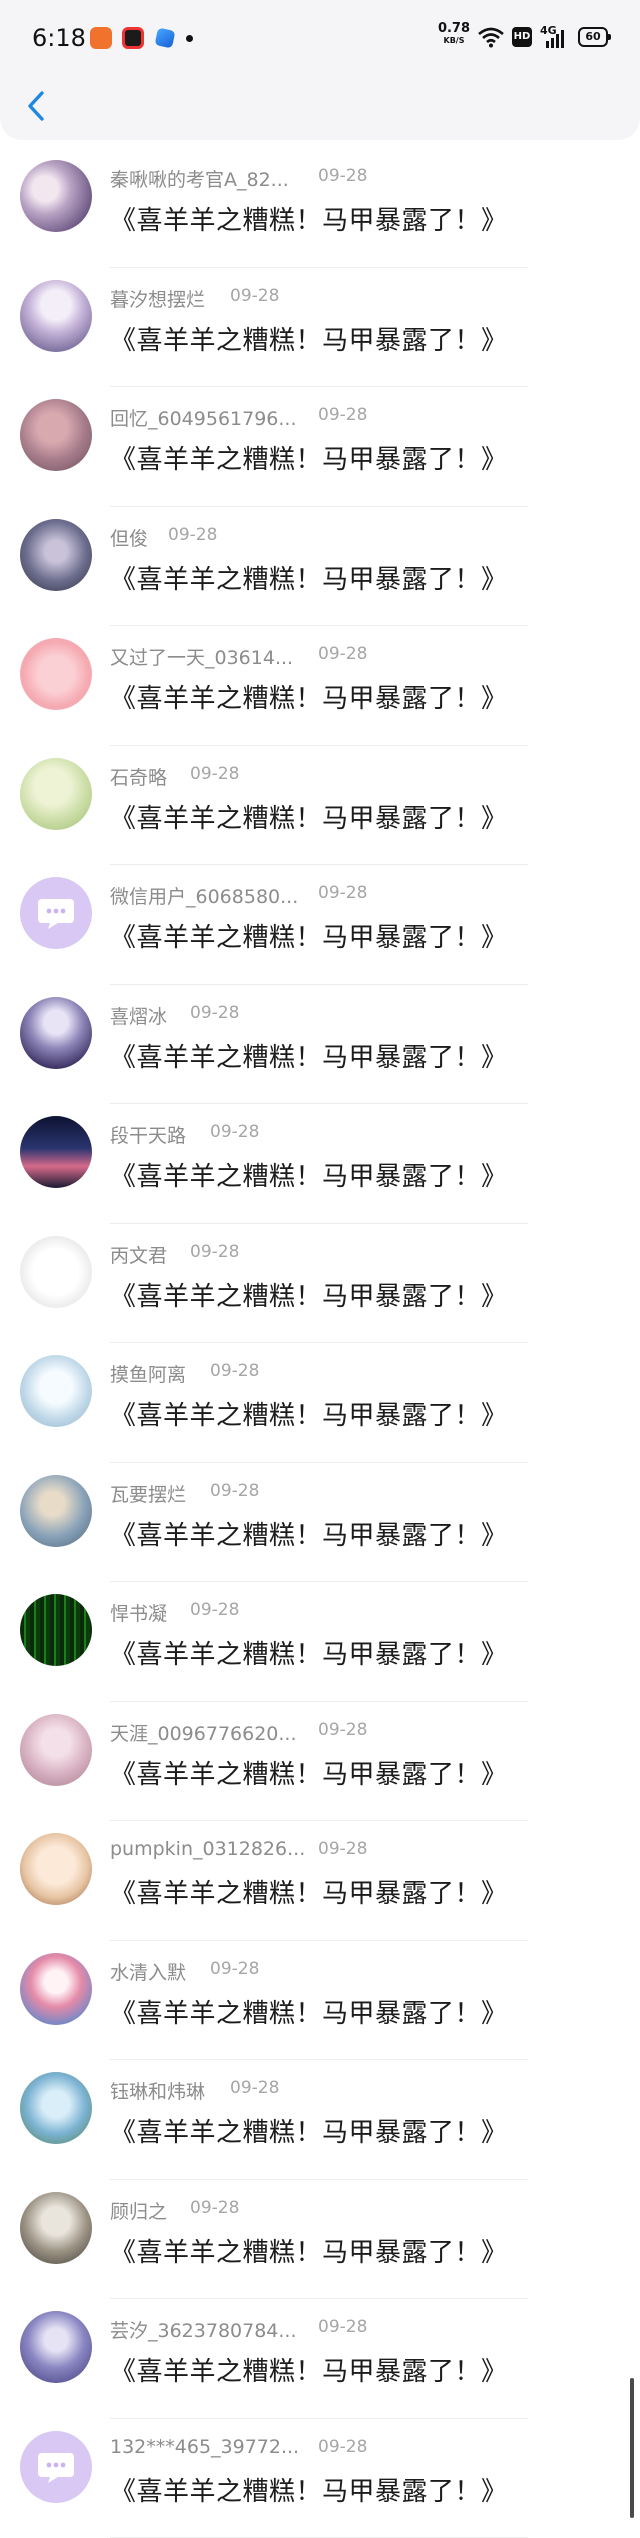  I want to click on comment-row: 悍书凝 09-28 《喜羊羊之糟糕！马甲暴露了！》, so click(320, 1642).